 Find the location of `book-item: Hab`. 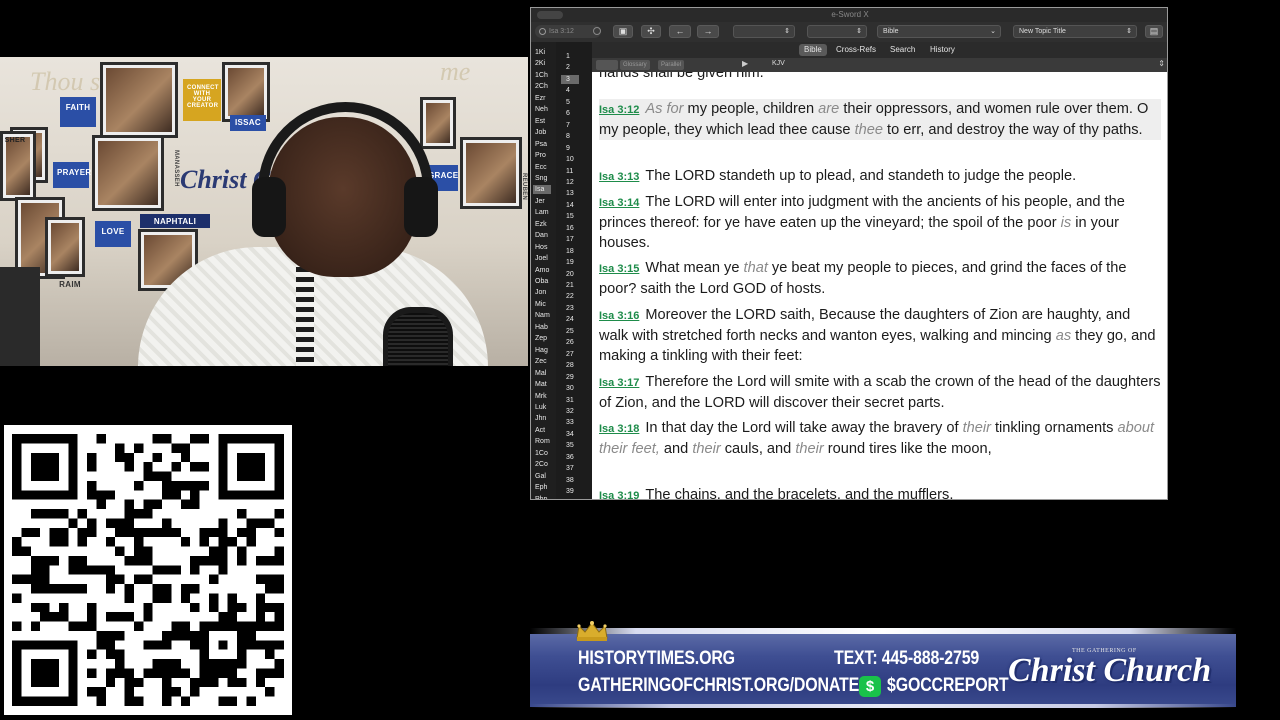

book-item: Hab is located at coordinates (541, 327).